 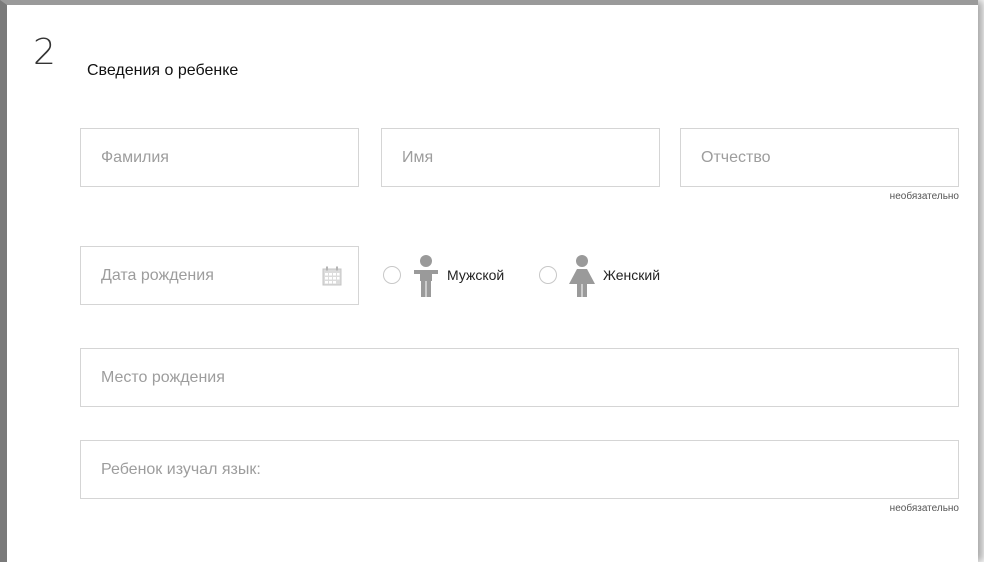 I want to click on male-child-icon, so click(x=426, y=276).